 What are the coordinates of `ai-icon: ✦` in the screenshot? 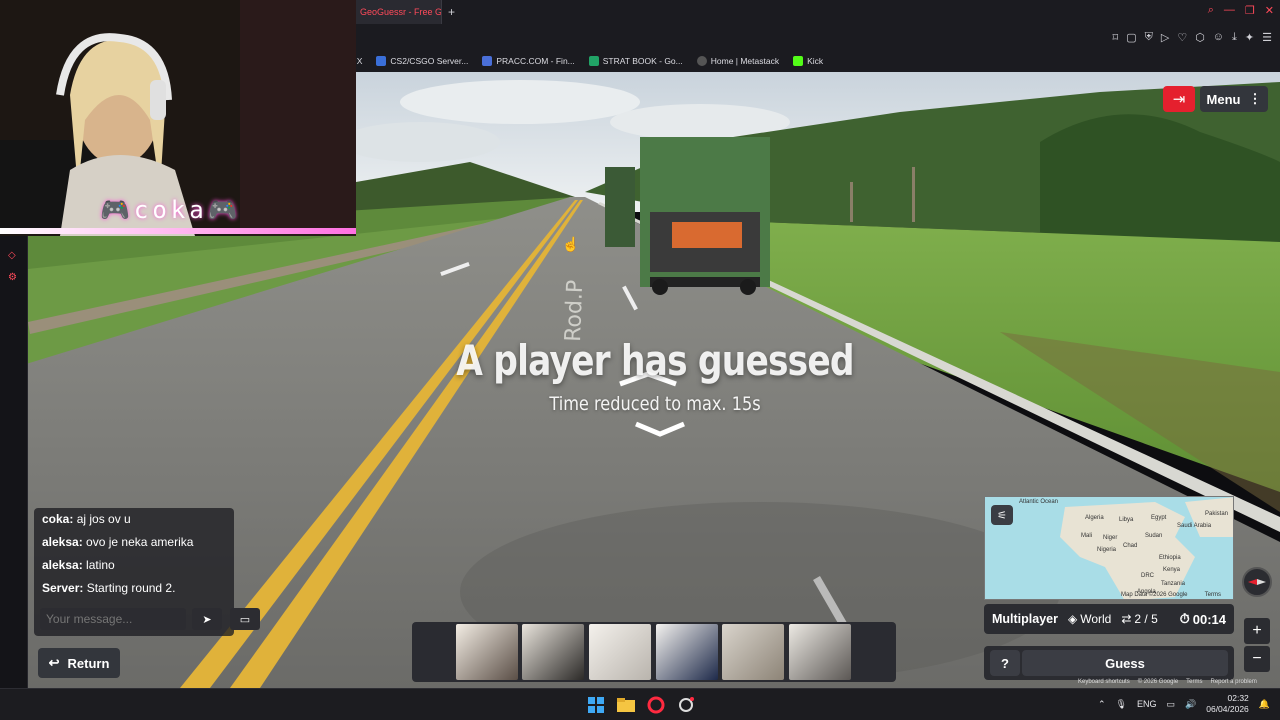 It's located at (1249, 37).